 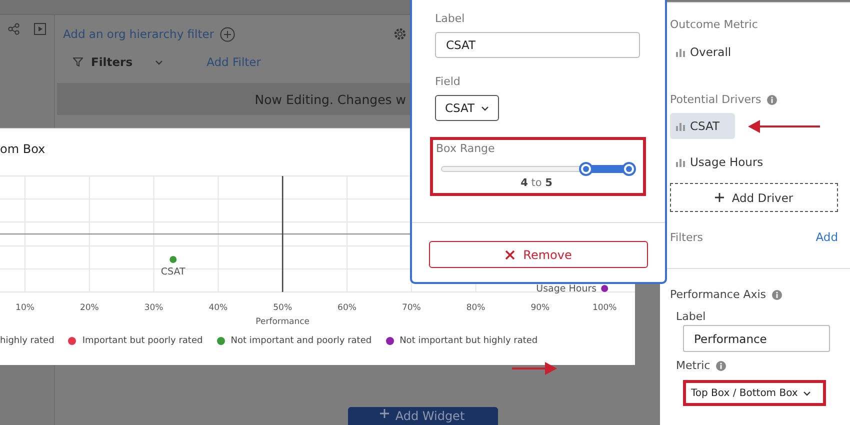 I want to click on add-widget-button: Add Widget, so click(x=423, y=416).